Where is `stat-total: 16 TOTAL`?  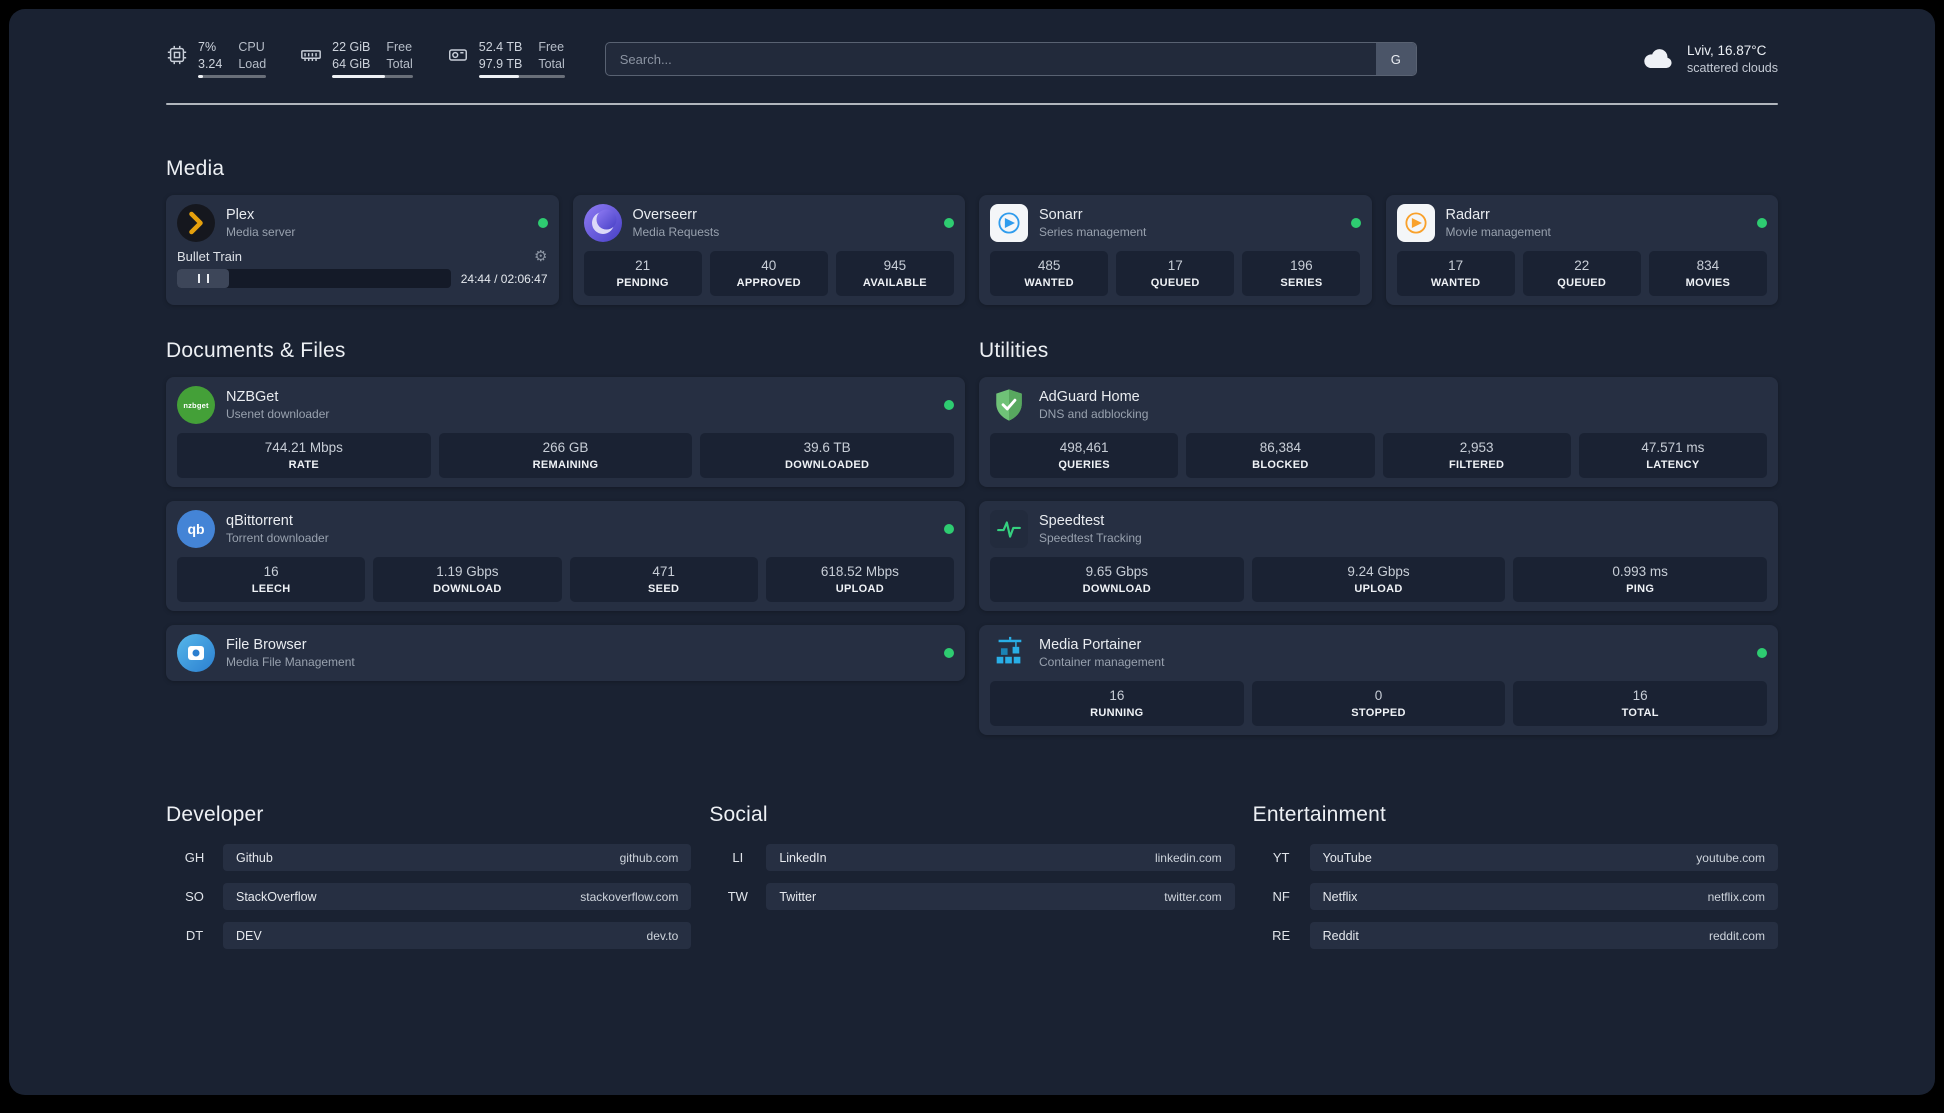 stat-total: 16 TOTAL is located at coordinates (1640, 703).